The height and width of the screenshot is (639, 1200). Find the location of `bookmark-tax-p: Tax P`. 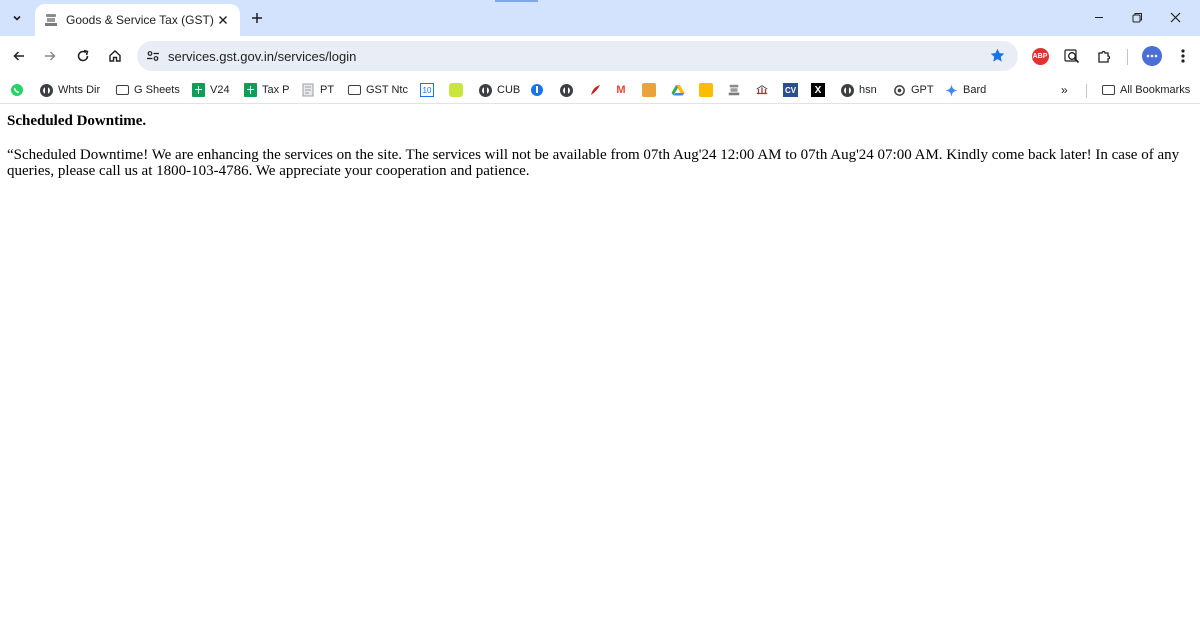

bookmark-tax-p: Tax P is located at coordinates (266, 90).